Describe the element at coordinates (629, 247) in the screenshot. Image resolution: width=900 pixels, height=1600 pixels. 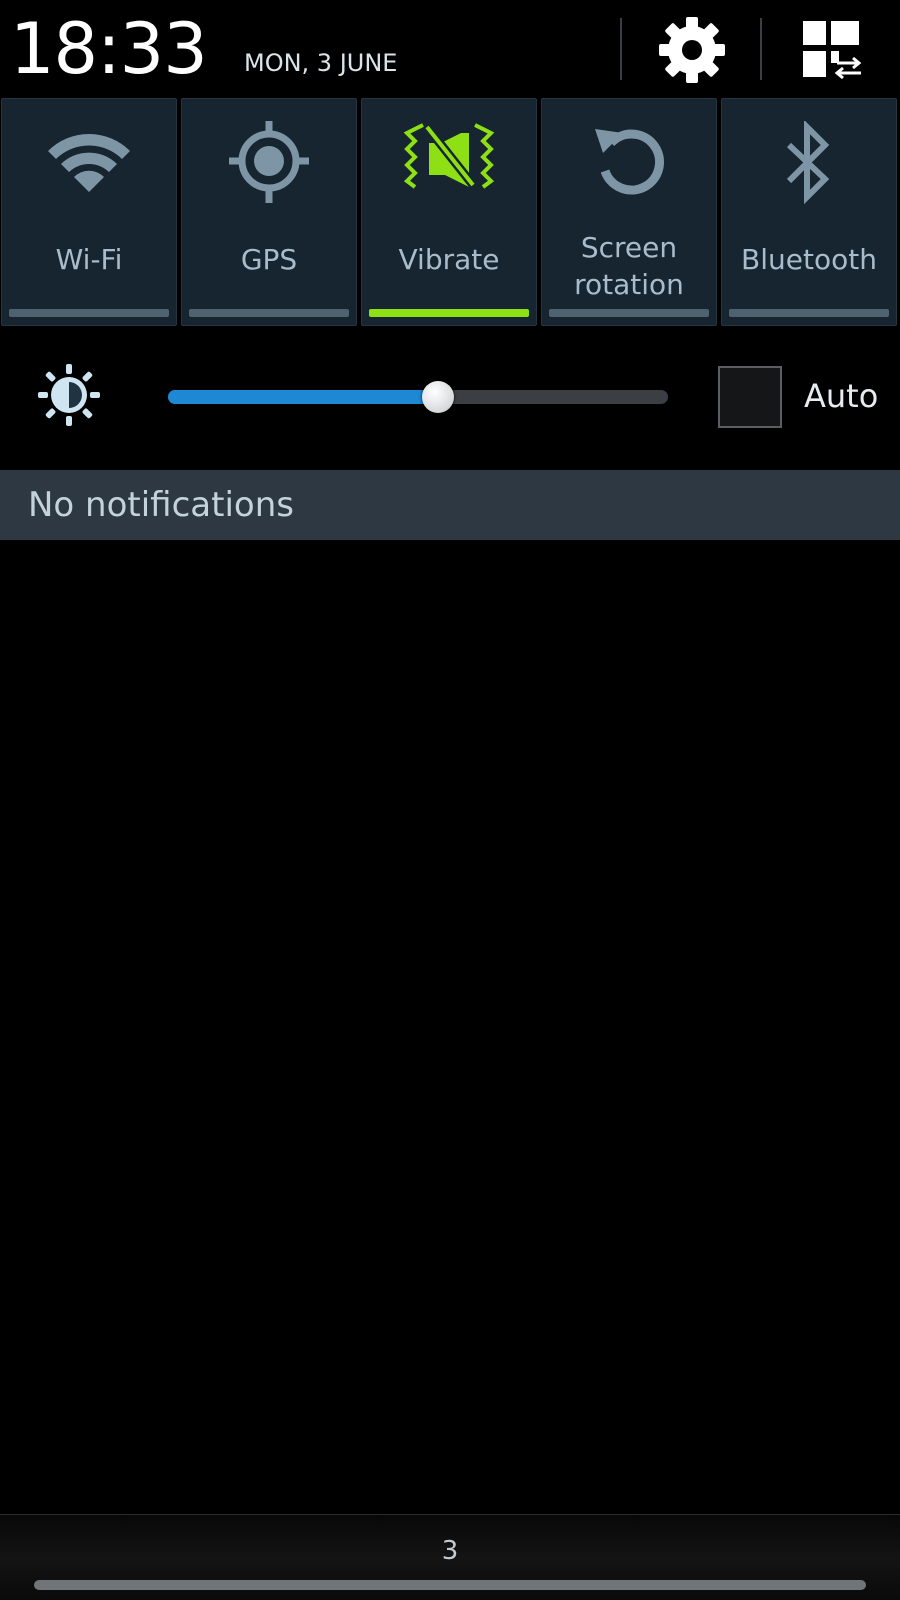
I see `toggle-label-line: Screen` at that location.